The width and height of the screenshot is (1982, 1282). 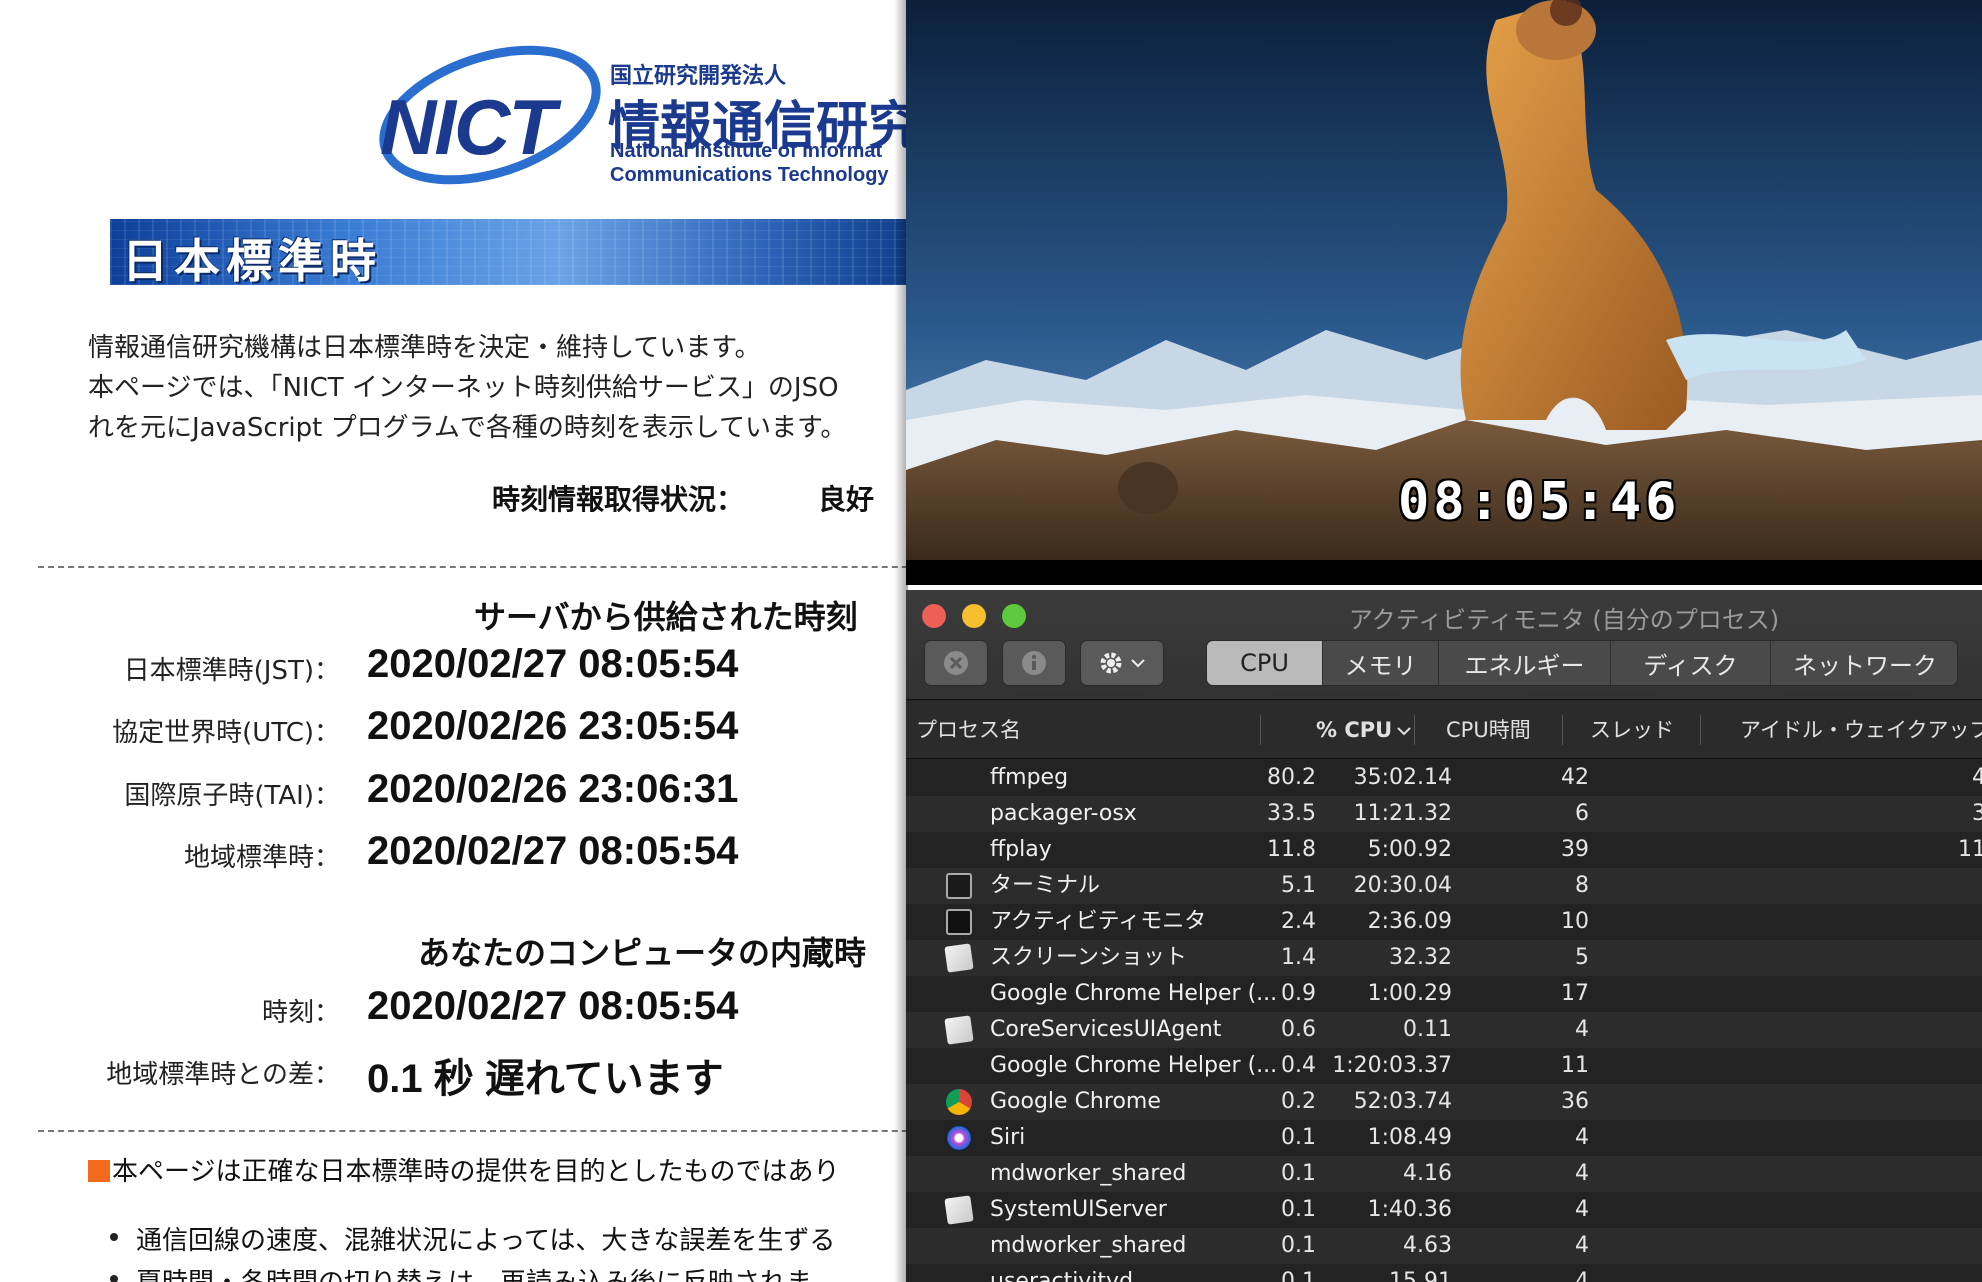 What do you see at coordinates (1525, 663) in the screenshot?
I see `tab-energy: エネルギー` at bounding box center [1525, 663].